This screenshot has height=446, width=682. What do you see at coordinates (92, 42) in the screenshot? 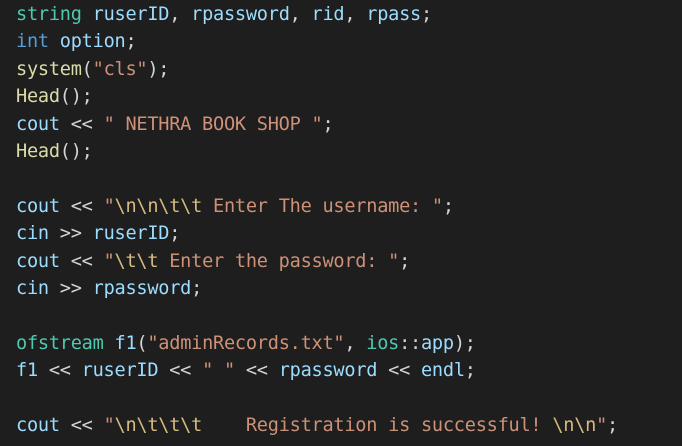
I see `code-token-var: option` at bounding box center [92, 42].